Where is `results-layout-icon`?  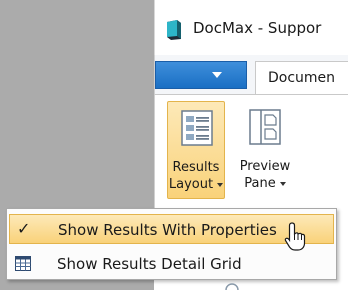 results-layout-icon is located at coordinates (197, 128).